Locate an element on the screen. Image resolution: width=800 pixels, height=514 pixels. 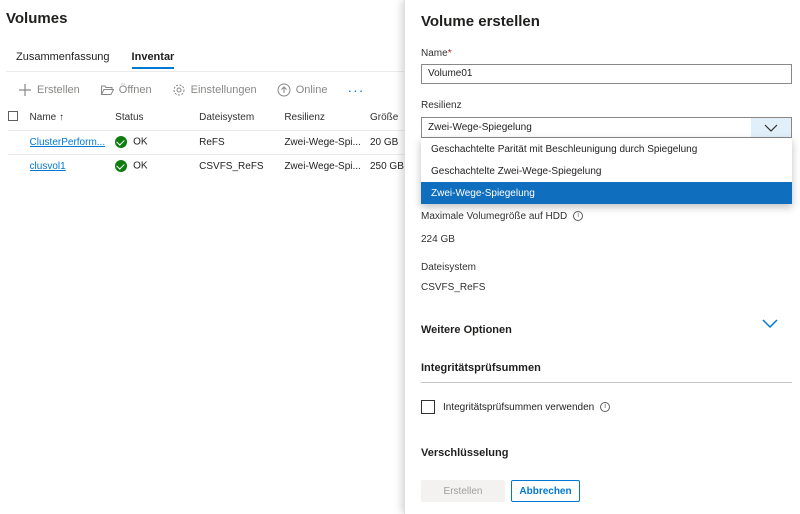
panel-title: Volume erstellen is located at coordinates (480, 21).